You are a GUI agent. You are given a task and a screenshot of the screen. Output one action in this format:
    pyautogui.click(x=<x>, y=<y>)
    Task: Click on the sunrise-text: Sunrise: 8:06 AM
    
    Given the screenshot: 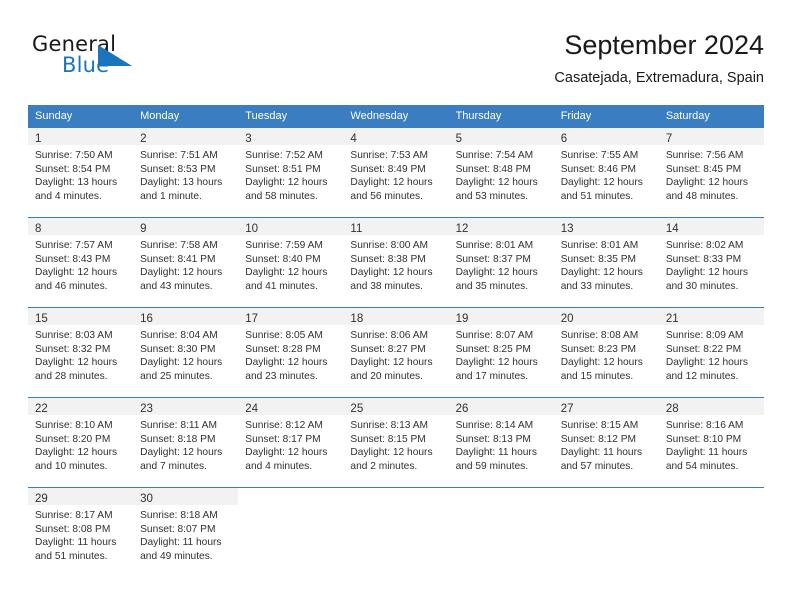 What is the action you would take?
    pyautogui.click(x=389, y=335)
    